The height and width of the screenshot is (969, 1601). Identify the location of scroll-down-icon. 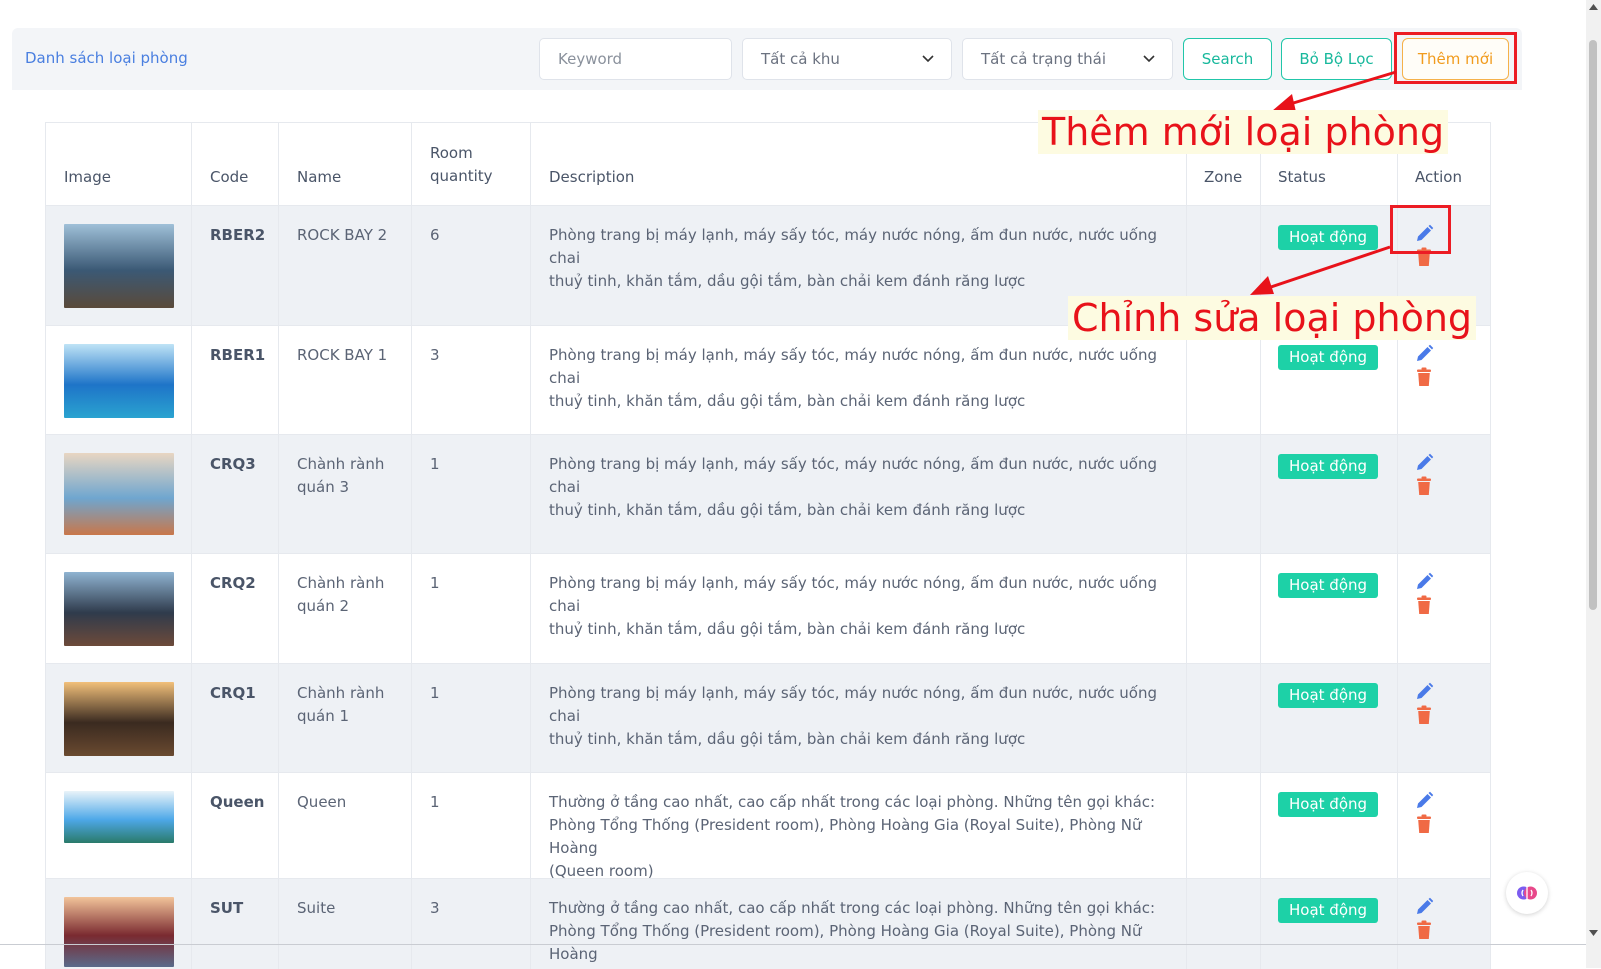
(1593, 933).